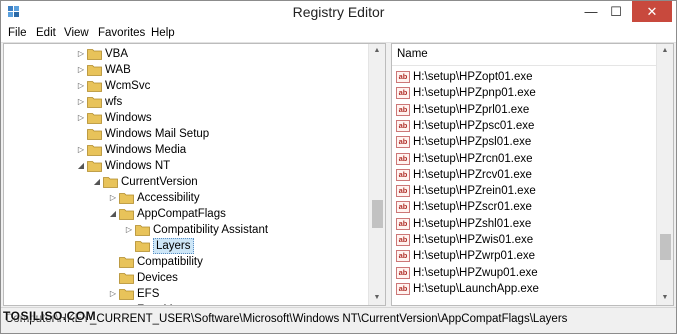 The image size is (677, 334). What do you see at coordinates (186, 166) in the screenshot?
I see `tree-item: ◢ Windows NT` at bounding box center [186, 166].